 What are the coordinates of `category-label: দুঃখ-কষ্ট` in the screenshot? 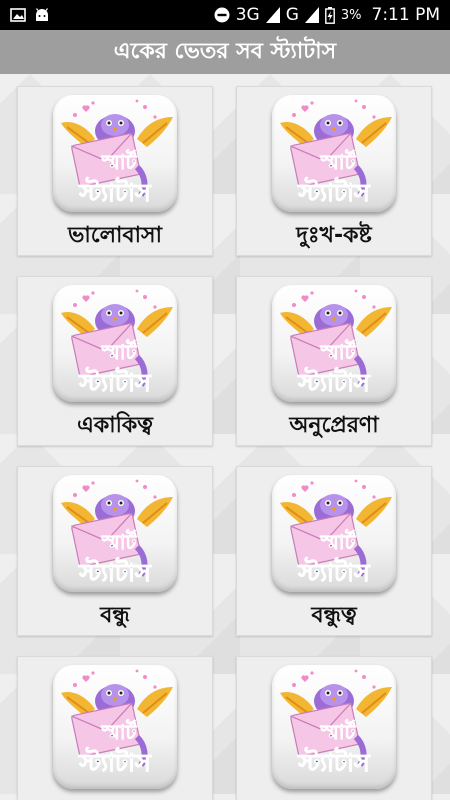 It's located at (334, 235).